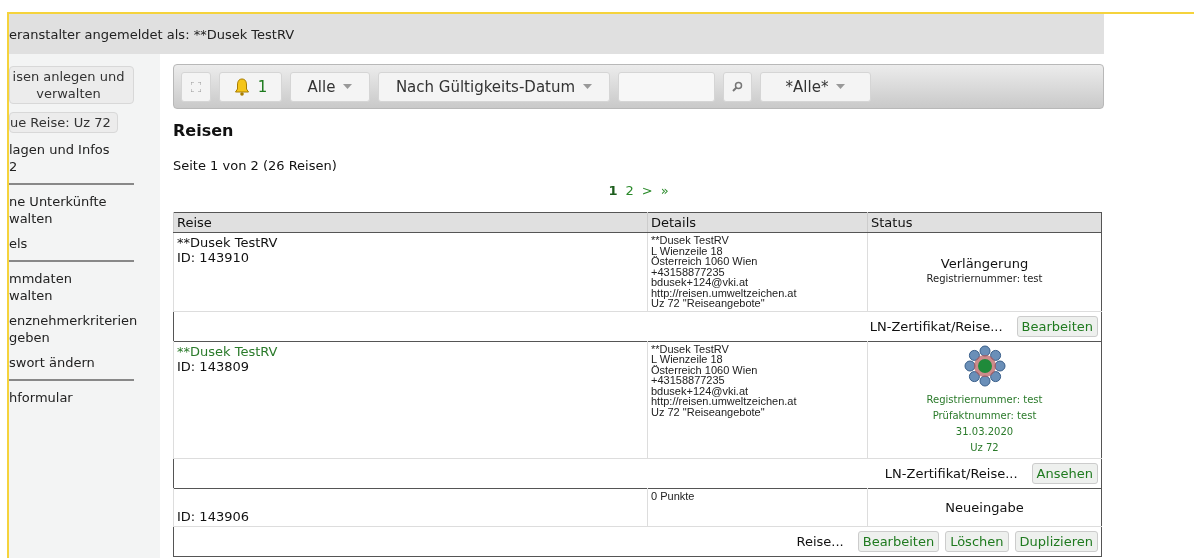 The image size is (1203, 558). Describe the element at coordinates (84, 397) in the screenshot. I see `sidebar-link: hformular` at that location.